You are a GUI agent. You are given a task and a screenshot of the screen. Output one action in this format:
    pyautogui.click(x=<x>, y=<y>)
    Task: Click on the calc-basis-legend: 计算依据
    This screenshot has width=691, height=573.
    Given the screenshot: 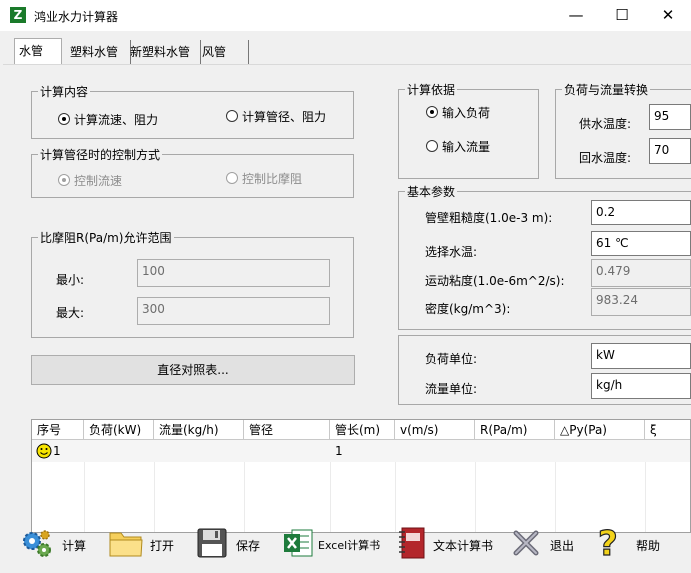 What is the action you would take?
    pyautogui.click(x=431, y=90)
    